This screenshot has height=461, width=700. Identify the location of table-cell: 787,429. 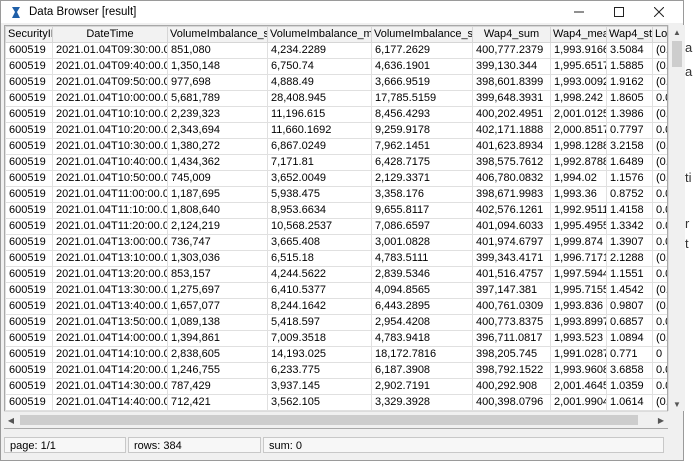
(217, 386).